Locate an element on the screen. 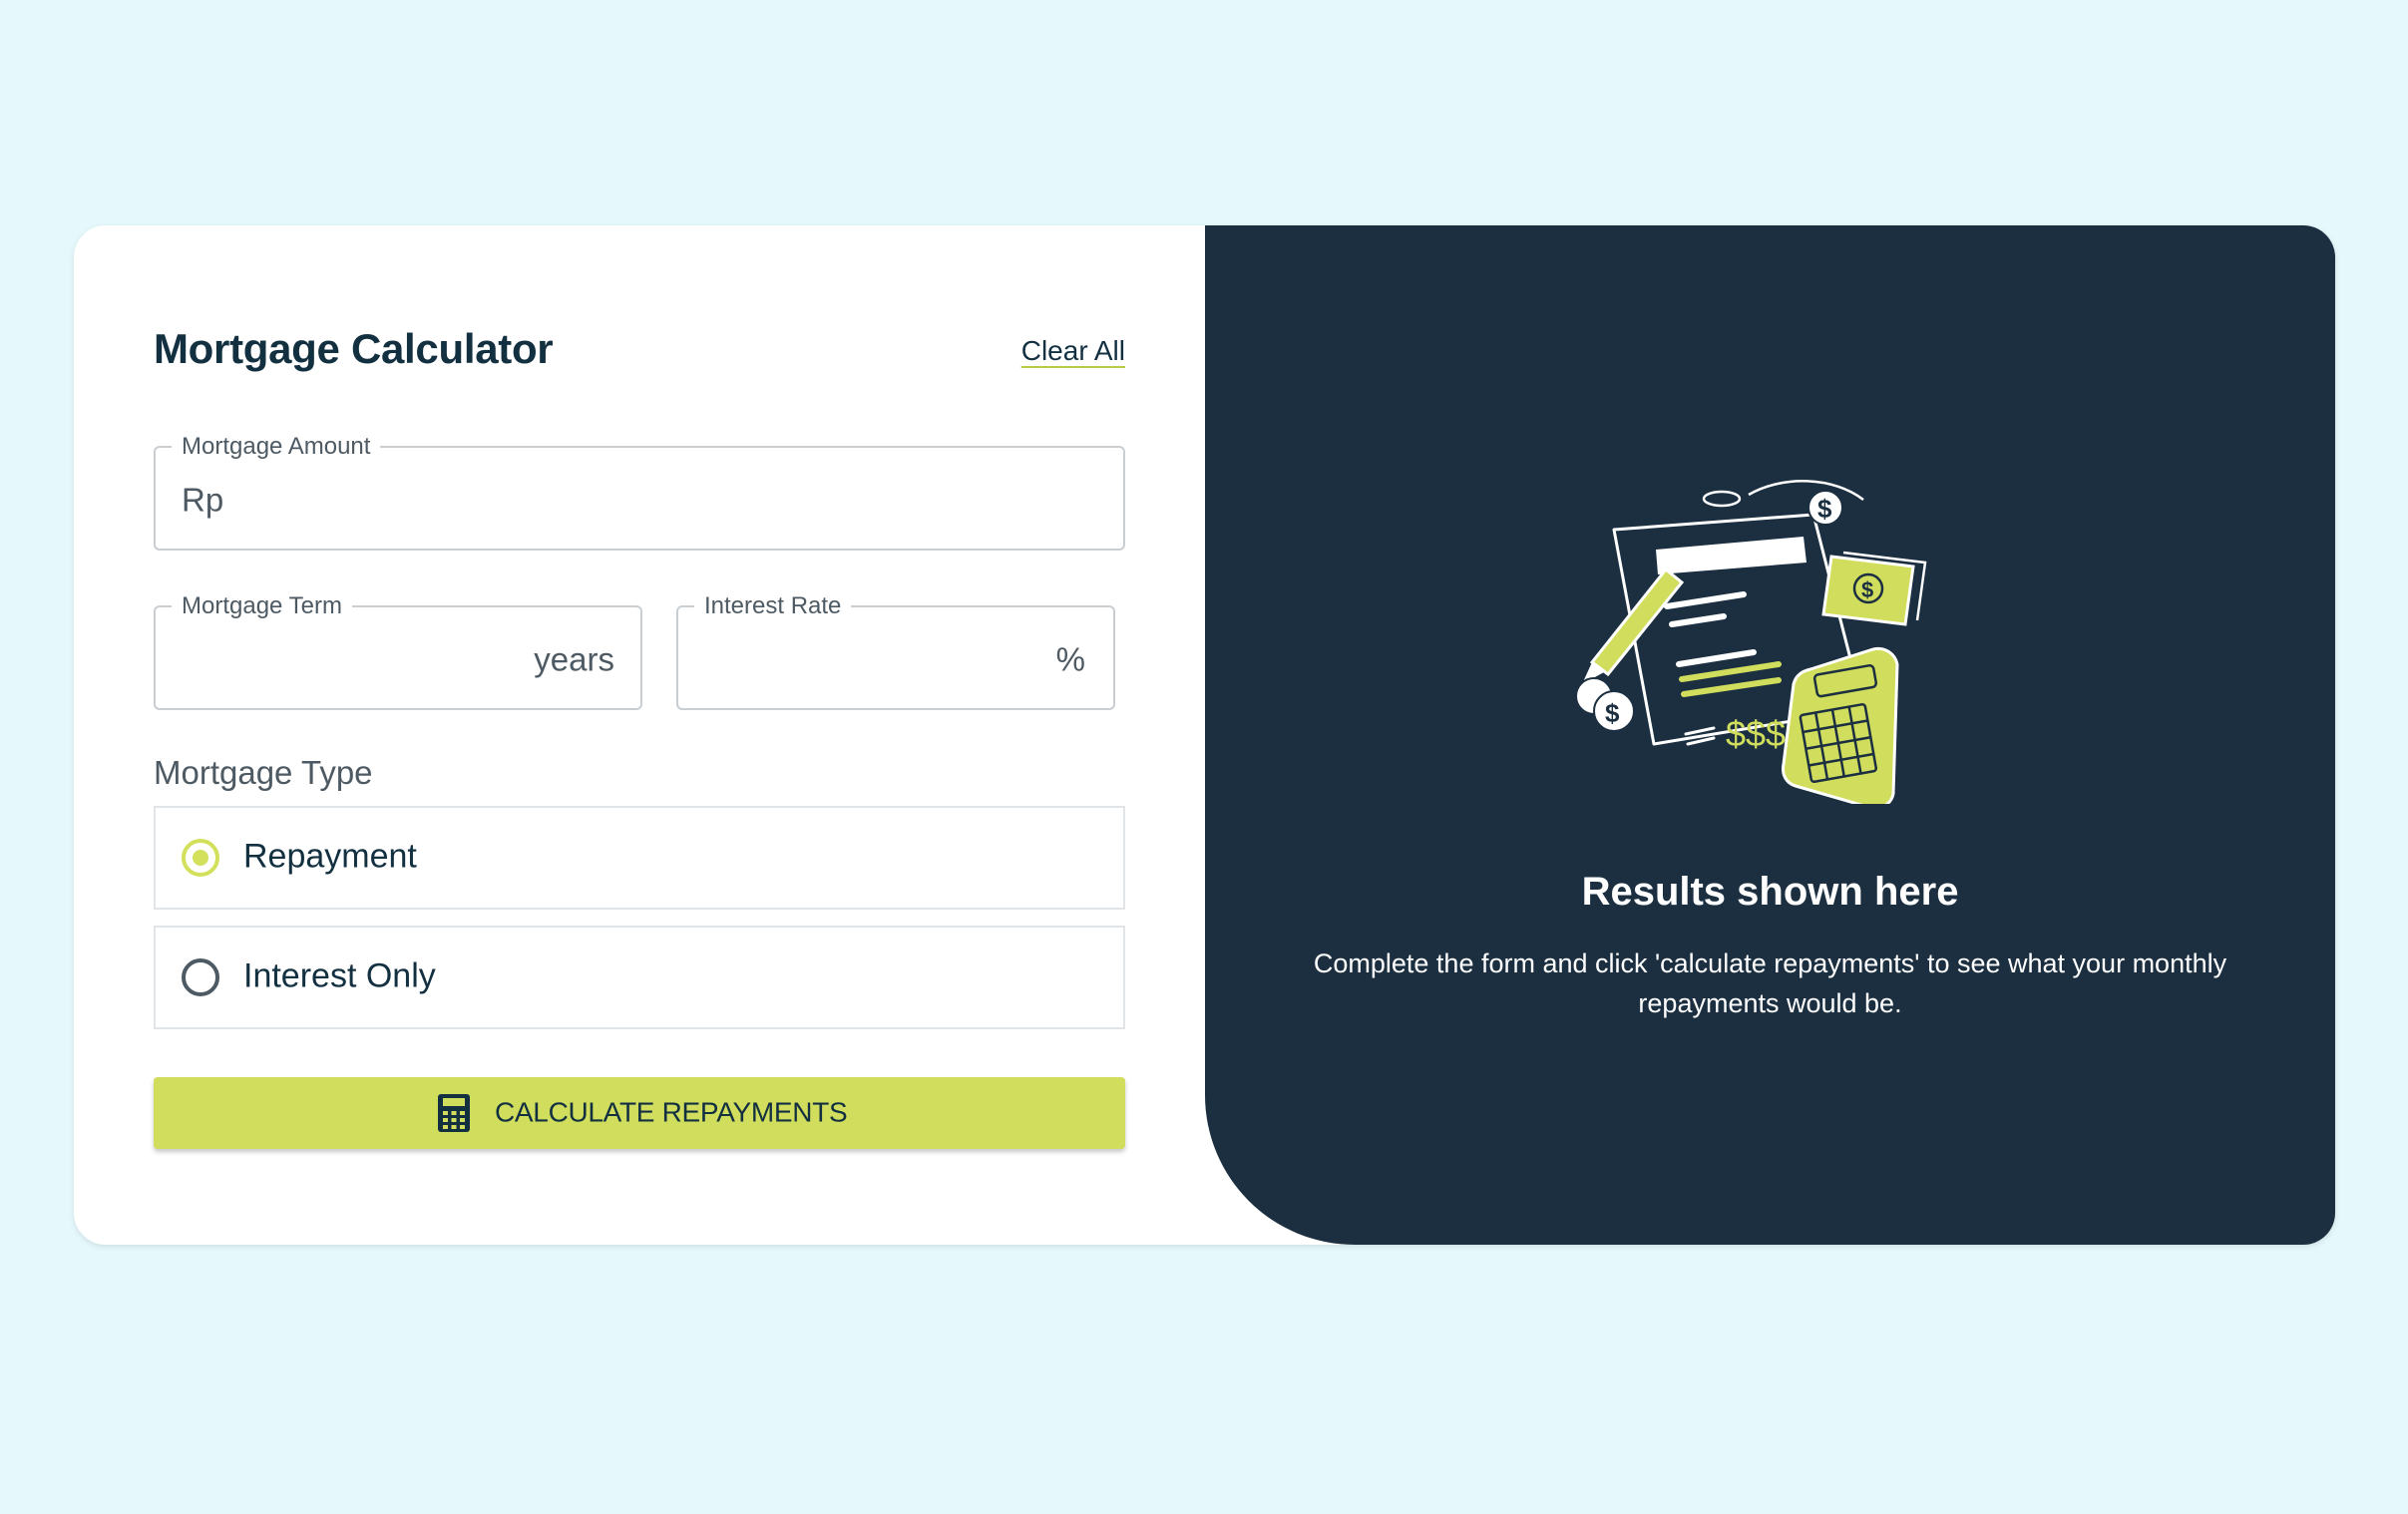 This screenshot has width=2408, height=1514. radio-label-repayment: Repayment is located at coordinates (330, 857).